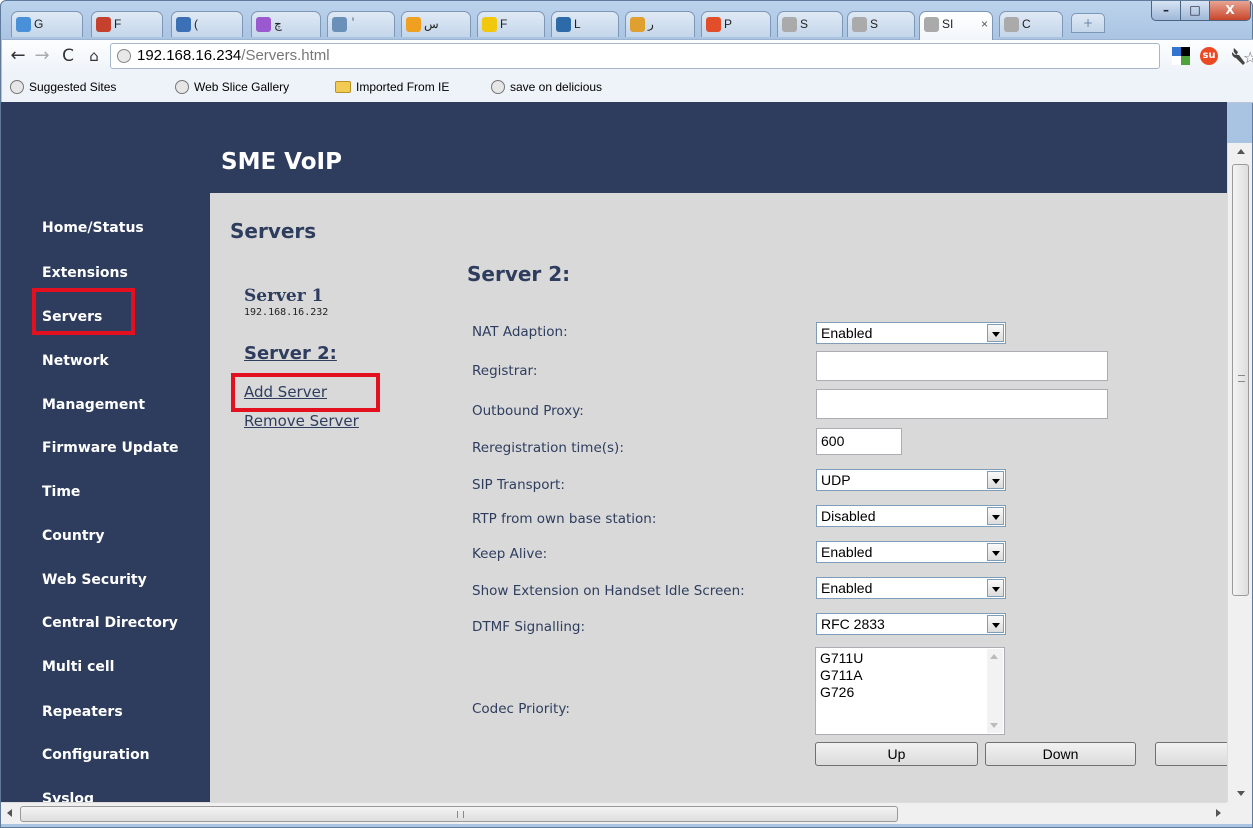 Image resolution: width=1253 pixels, height=828 pixels. What do you see at coordinates (956, 25) in the screenshot?
I see `browser-tab: SI ×` at bounding box center [956, 25].